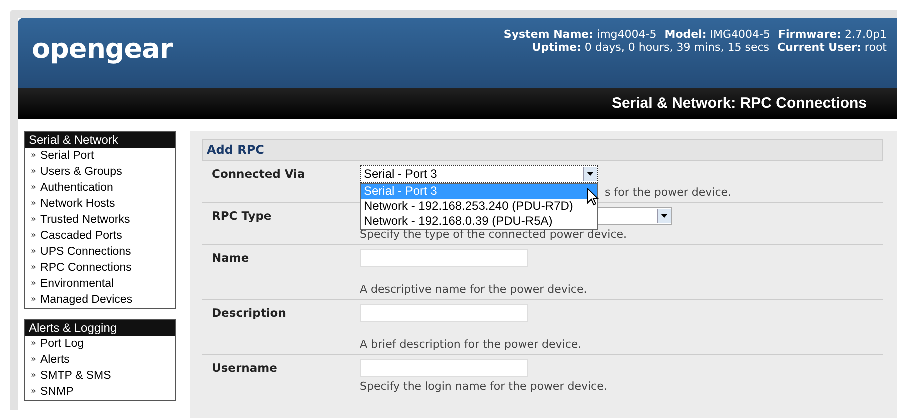  I want to click on field-label: Connected Via, so click(259, 174).